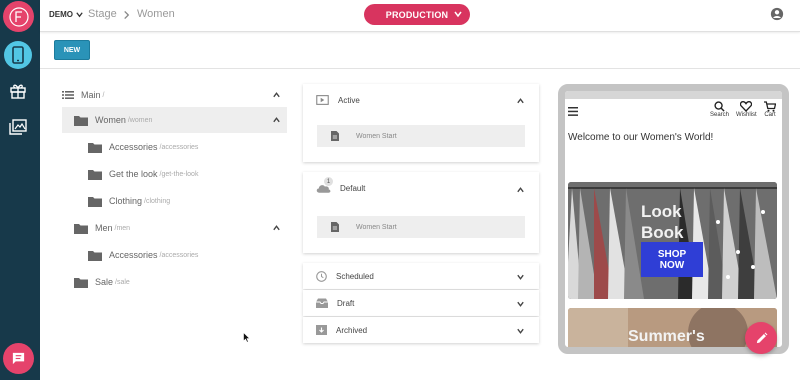 The image size is (800, 380). What do you see at coordinates (746, 106) in the screenshot?
I see `wishlist-icon` at bounding box center [746, 106].